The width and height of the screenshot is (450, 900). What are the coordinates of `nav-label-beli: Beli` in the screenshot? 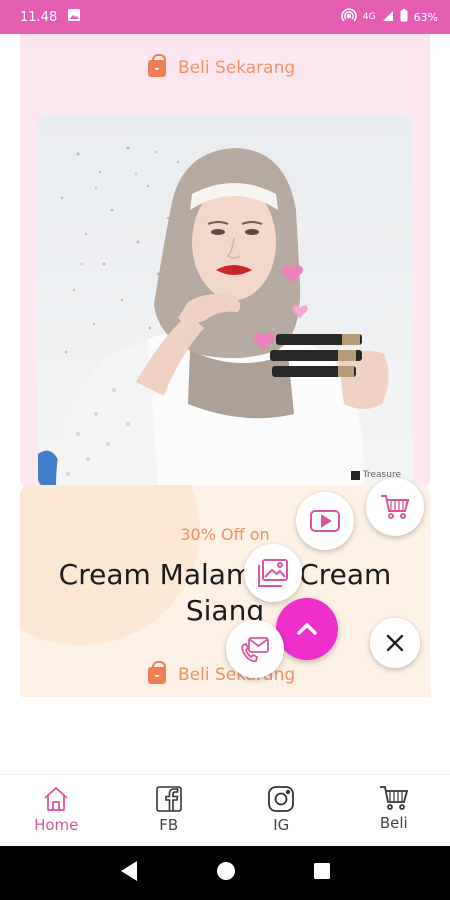 It's located at (393, 823).